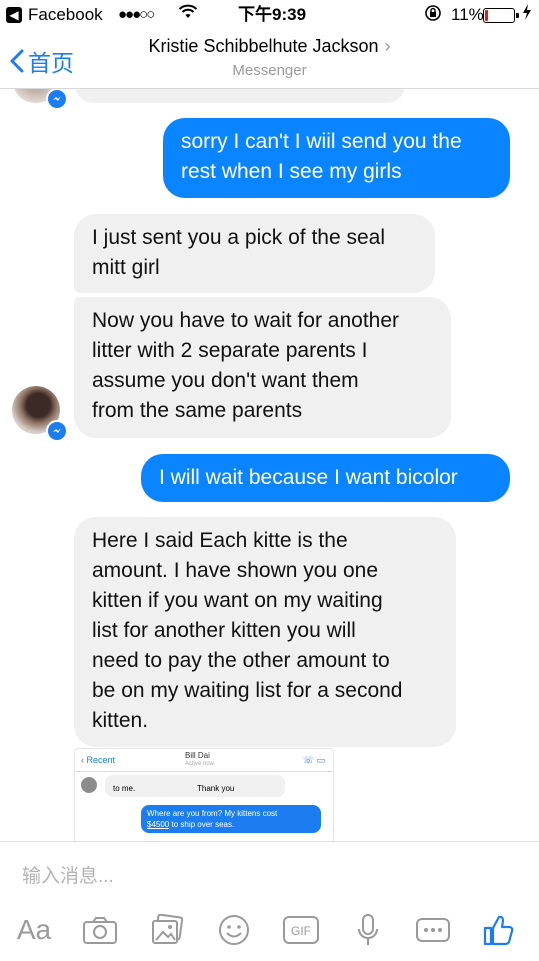 This screenshot has height=961, width=539. I want to click on battery-percent: 11%, so click(467, 14).